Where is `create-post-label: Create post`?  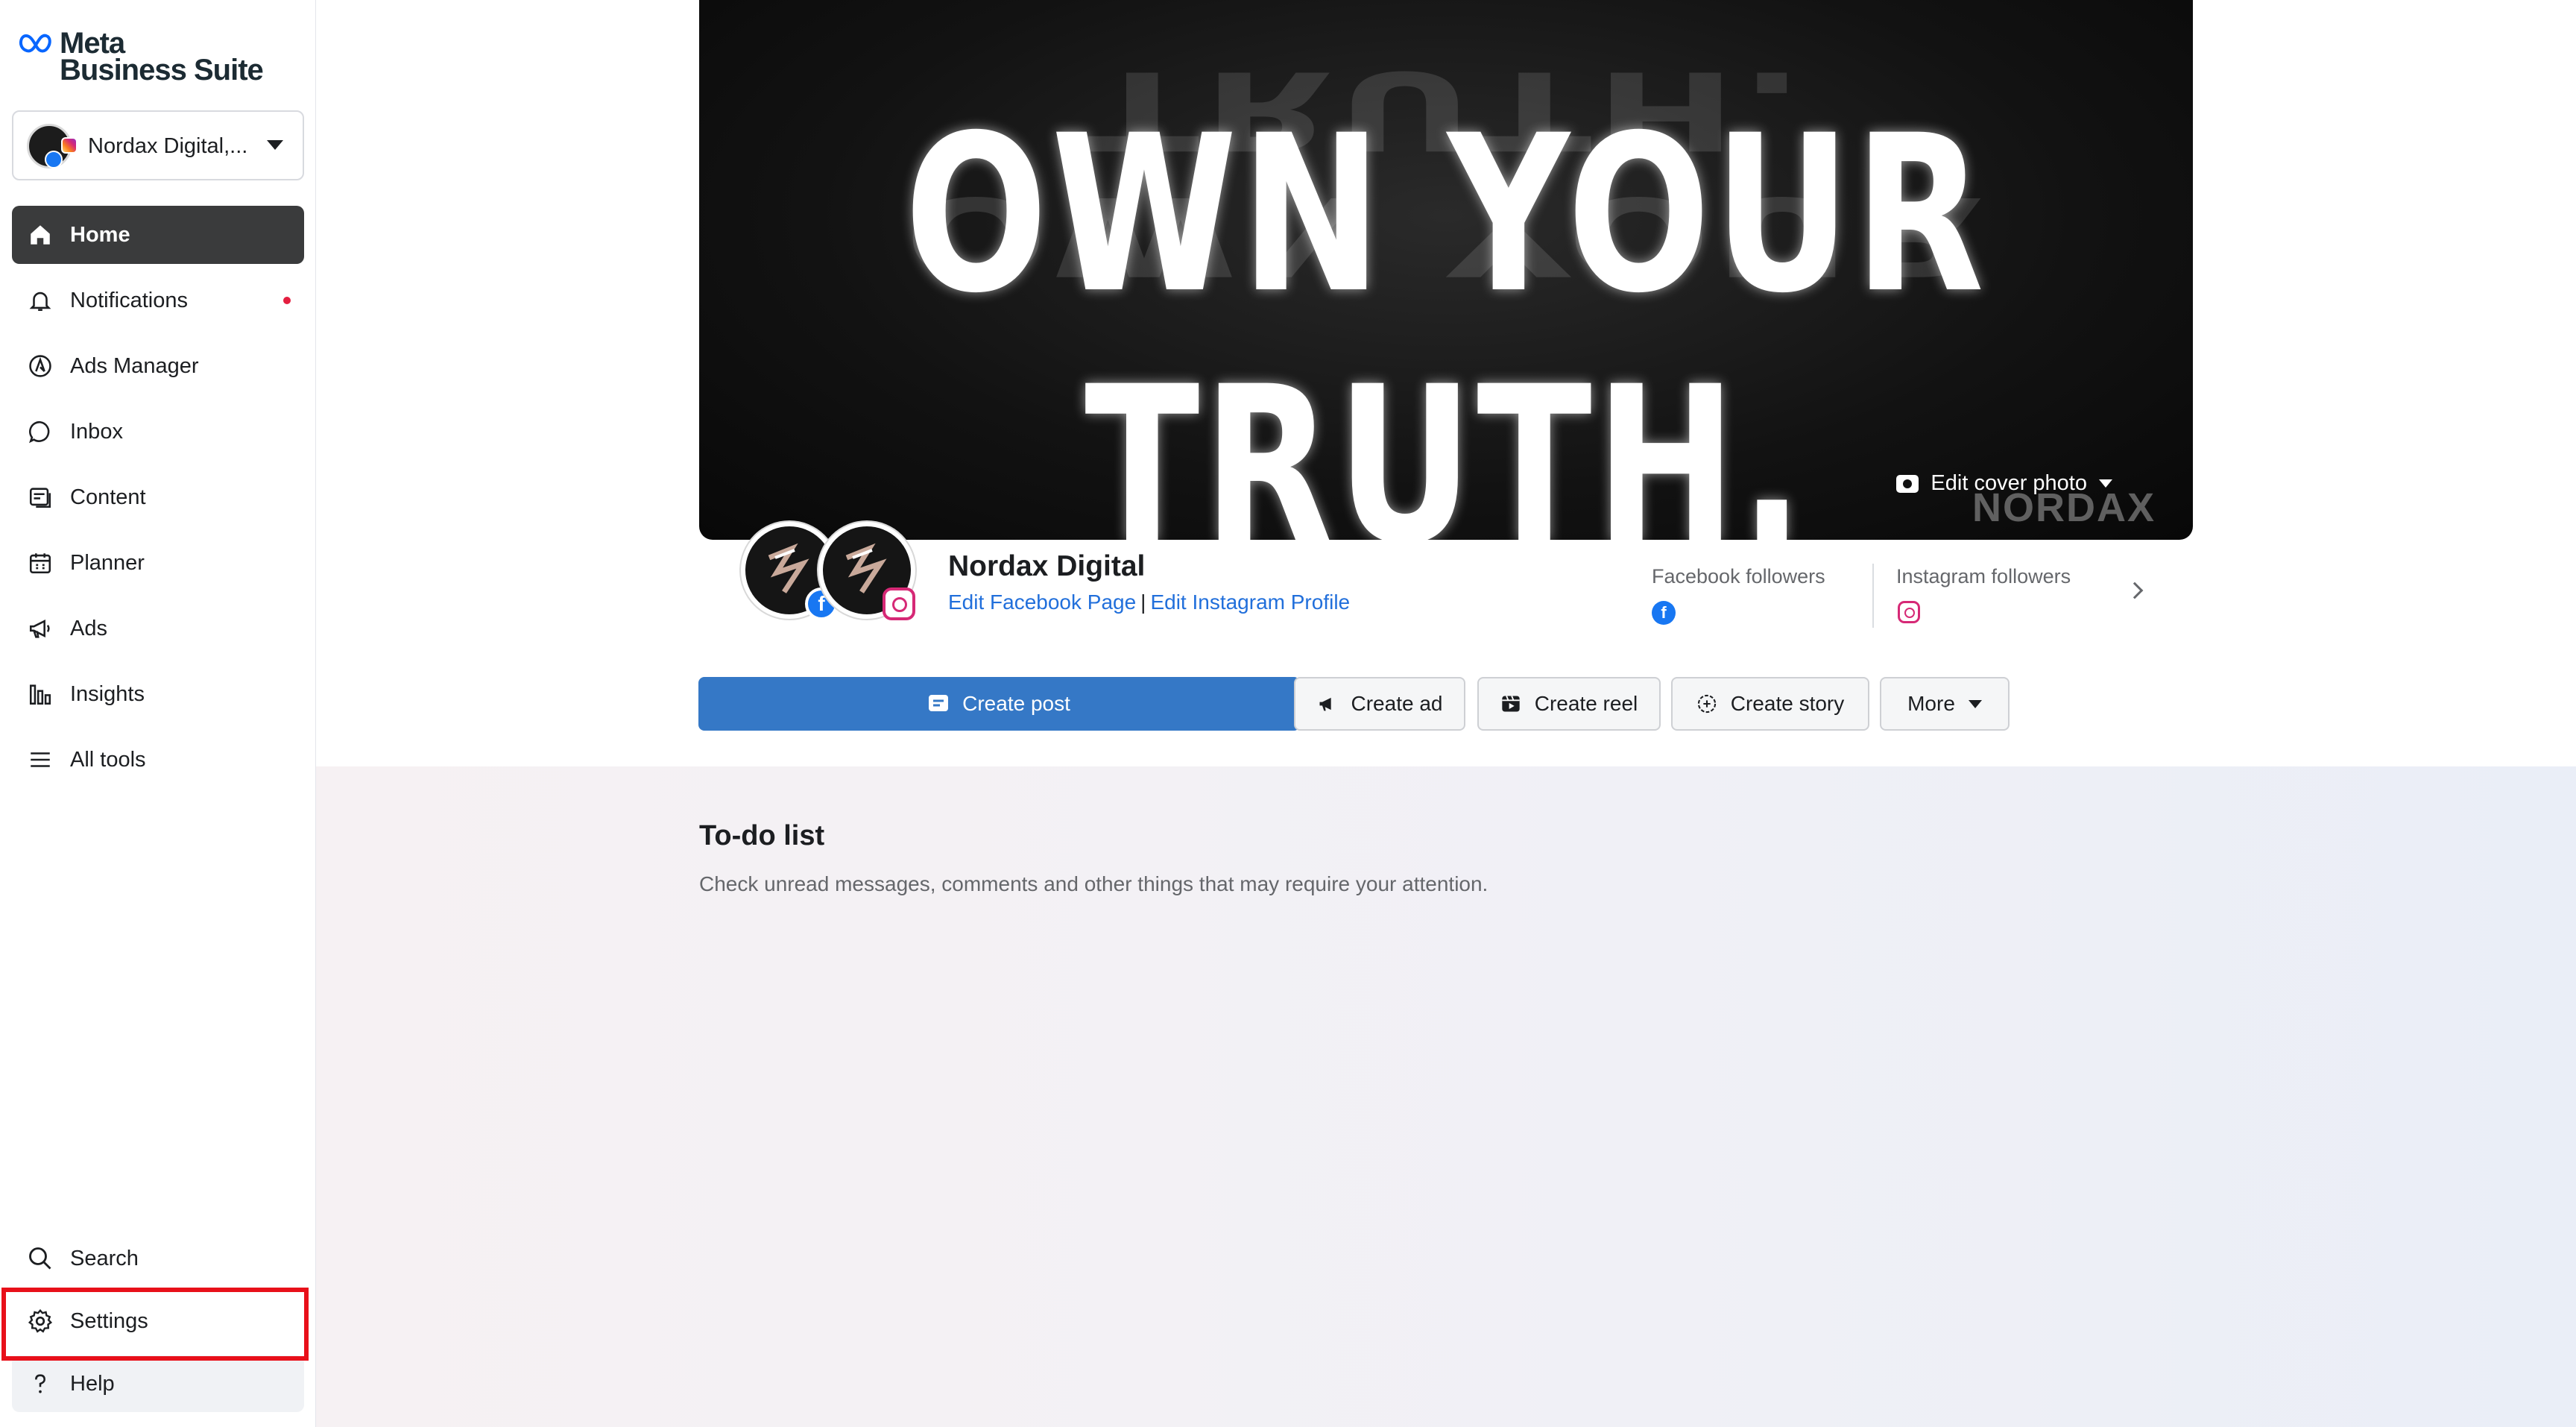
create-post-label: Create post is located at coordinates (1016, 703).